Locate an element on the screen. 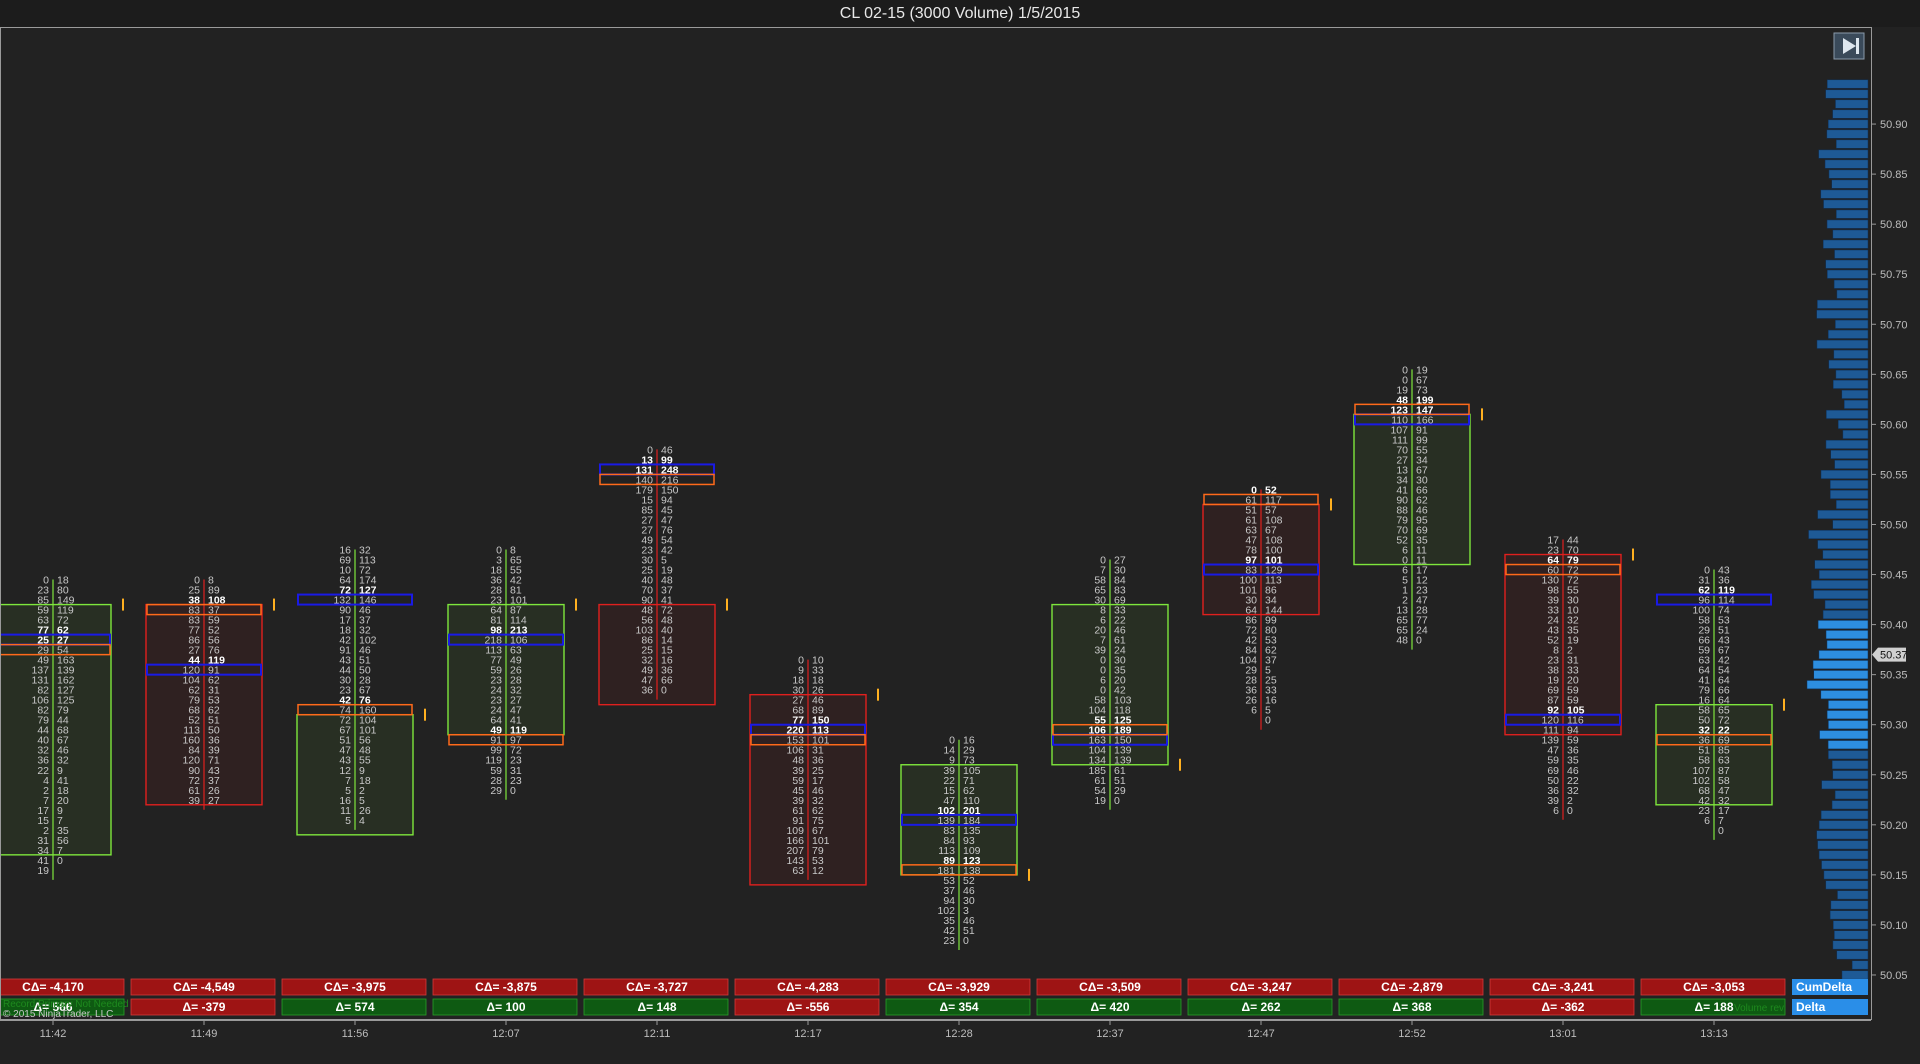  price-tick-label: 50.30 is located at coordinates (1894, 726).